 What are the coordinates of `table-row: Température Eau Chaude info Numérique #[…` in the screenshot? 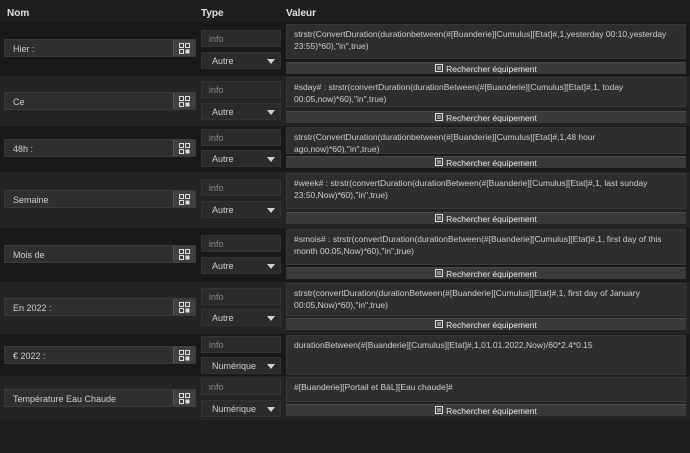 It's located at (345, 398).